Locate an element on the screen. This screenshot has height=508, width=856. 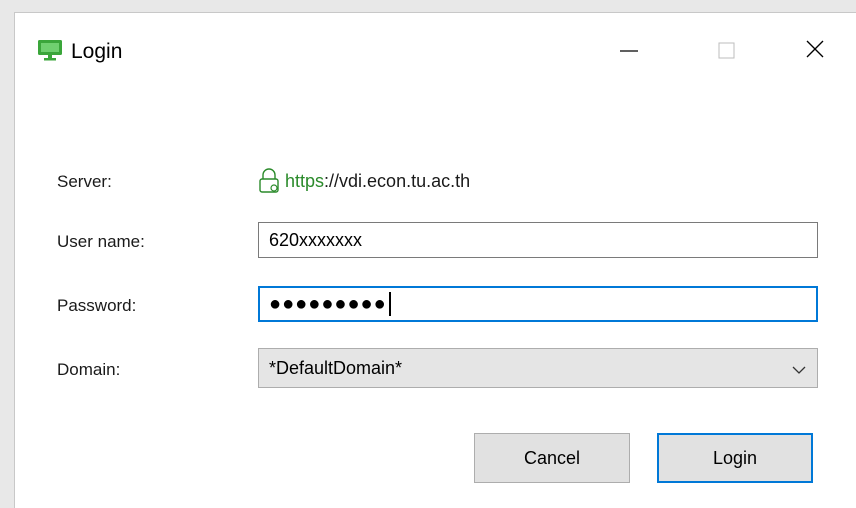
cancel-button: Cancel is located at coordinates (552, 458).